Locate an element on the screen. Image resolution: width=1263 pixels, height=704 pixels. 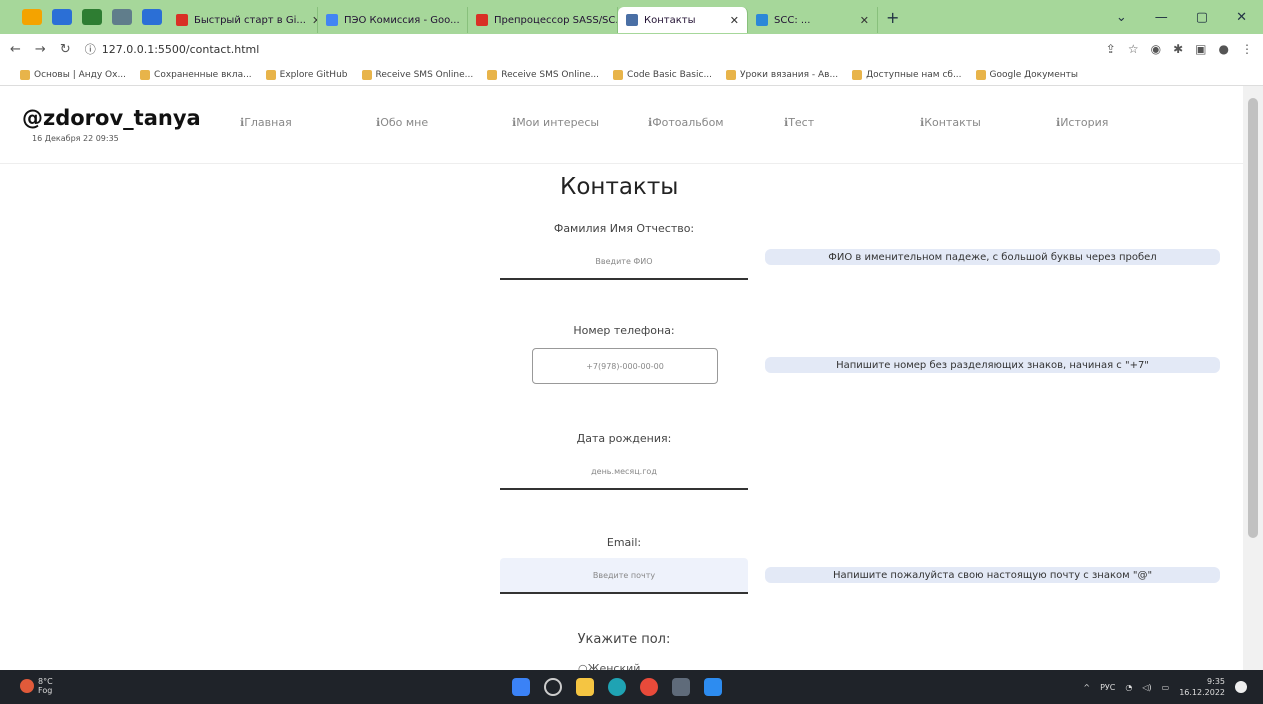
extension-icon: ◉ is located at coordinates (1156, 49).